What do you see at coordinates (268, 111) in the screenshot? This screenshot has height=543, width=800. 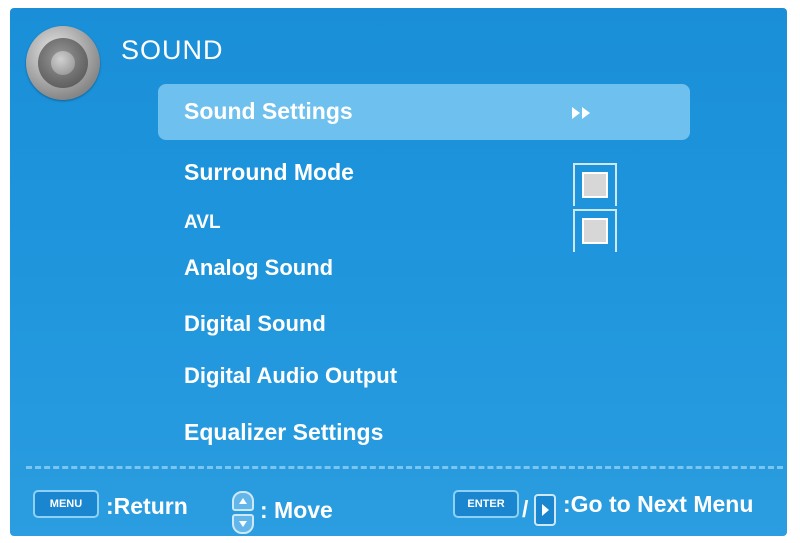 I see `menu-item-sound-settings: Sound Settings` at bounding box center [268, 111].